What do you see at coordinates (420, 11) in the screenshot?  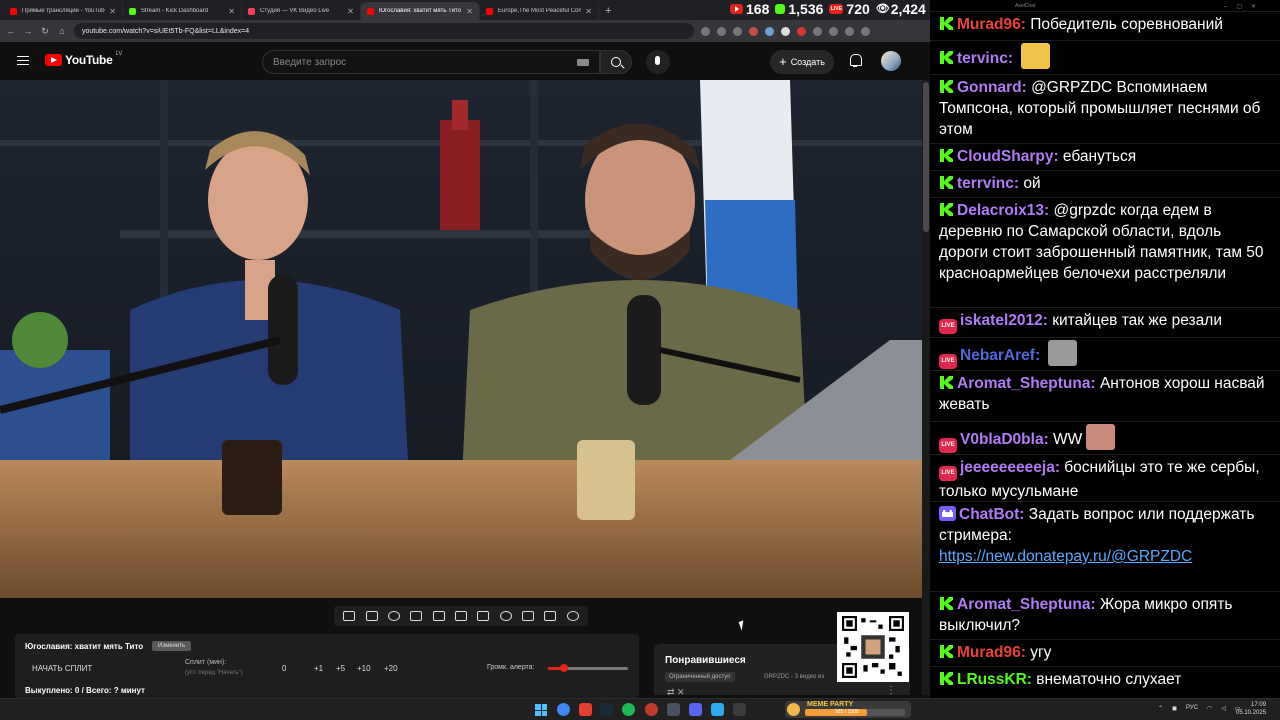 I see `browser-tab: Югославия: хватит мять Тито ✕` at bounding box center [420, 11].